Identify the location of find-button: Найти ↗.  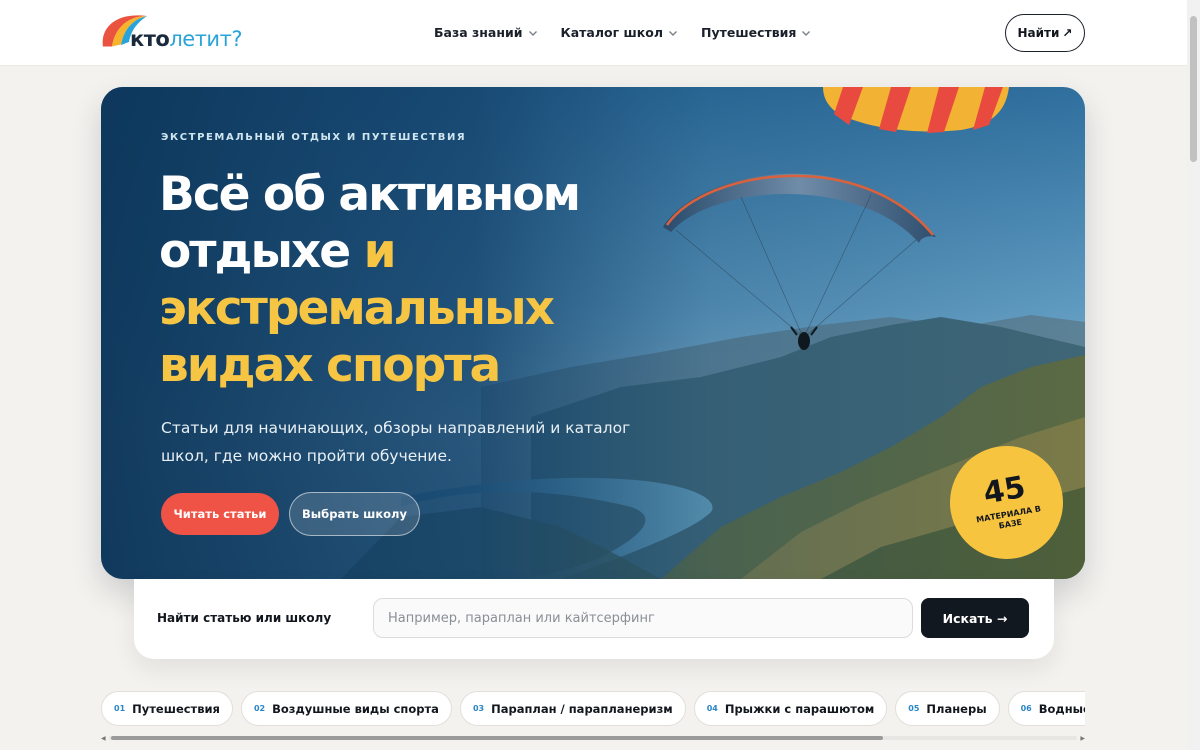
(1045, 33).